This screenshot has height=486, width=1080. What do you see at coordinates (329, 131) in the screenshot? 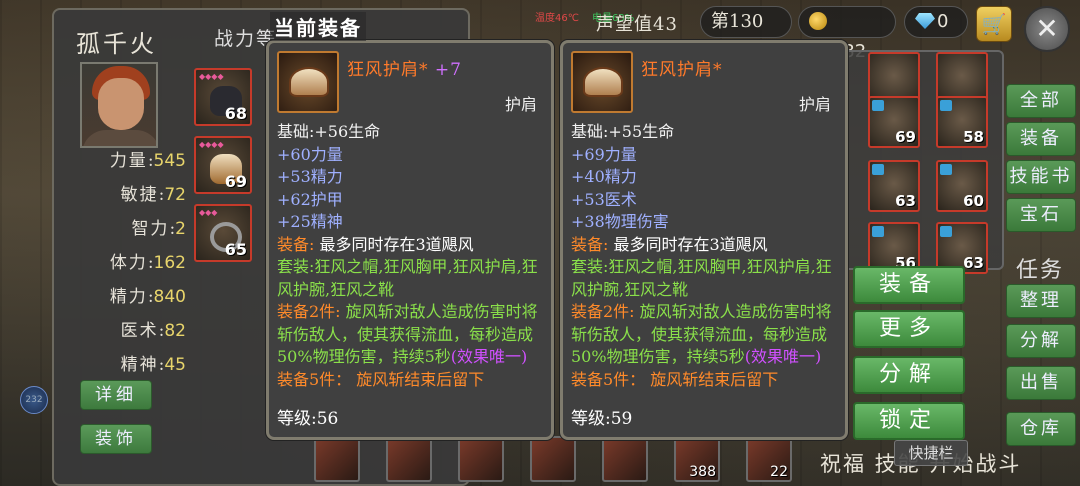
I see `base-stat: 基础:+56生命` at bounding box center [329, 131].